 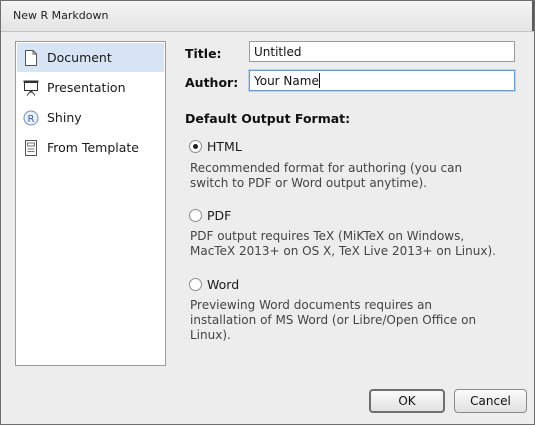 I want to click on desc-line: Linux)., so click(x=210, y=335).